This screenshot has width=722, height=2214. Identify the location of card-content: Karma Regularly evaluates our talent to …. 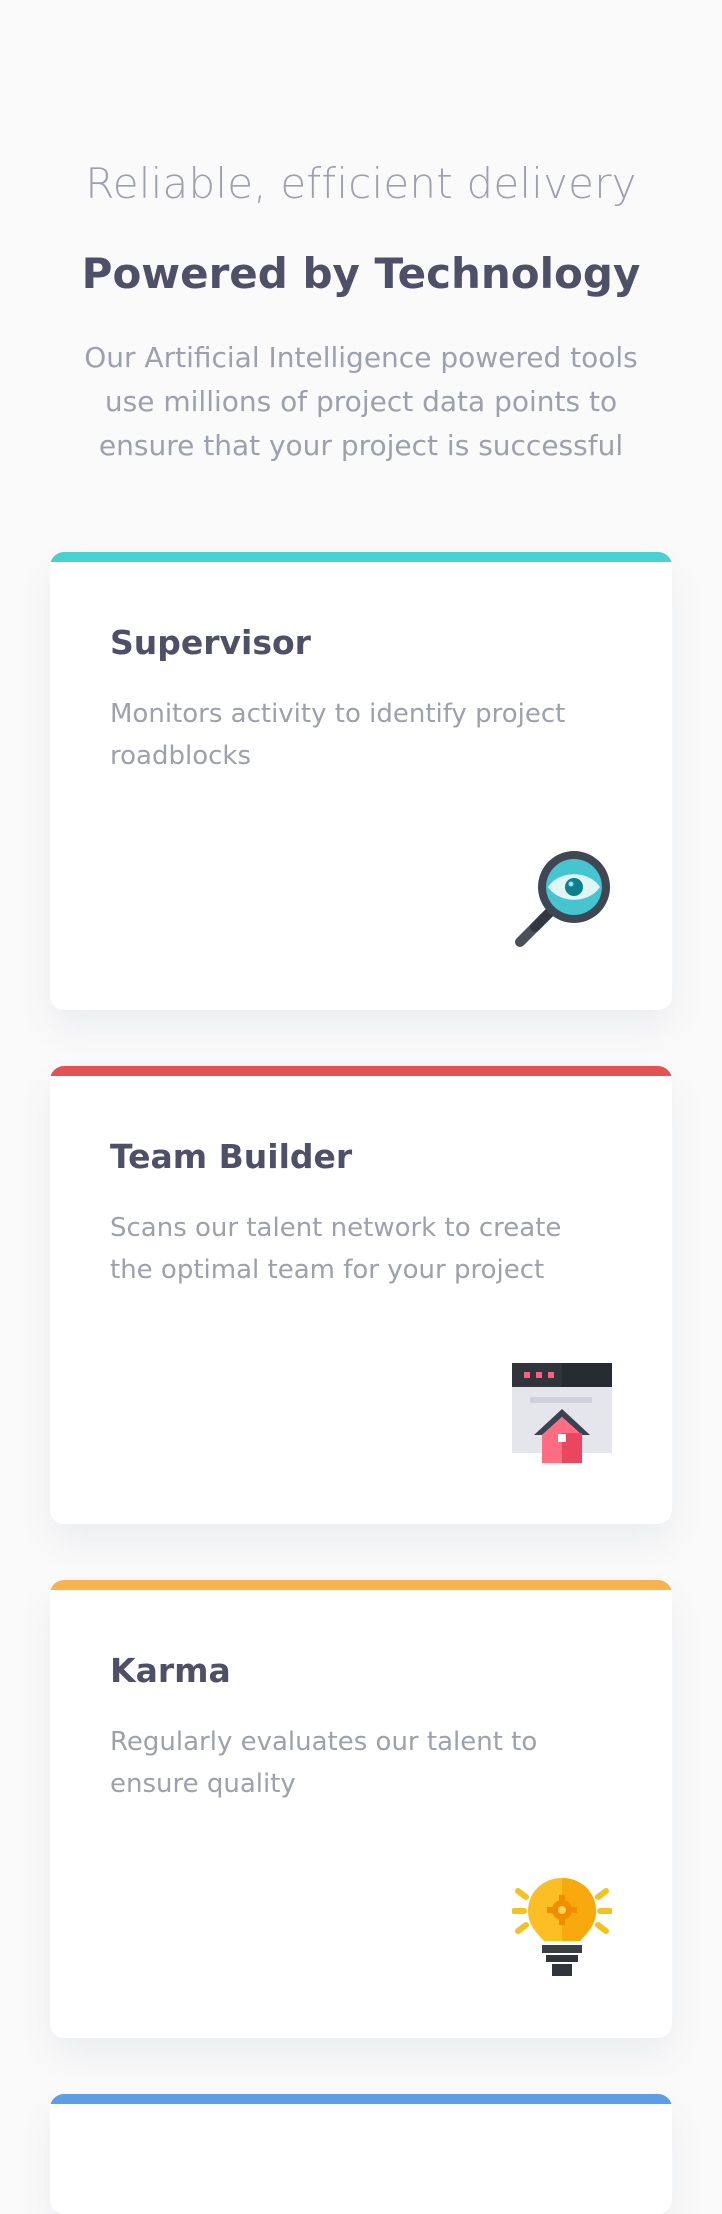
(361, 1727).